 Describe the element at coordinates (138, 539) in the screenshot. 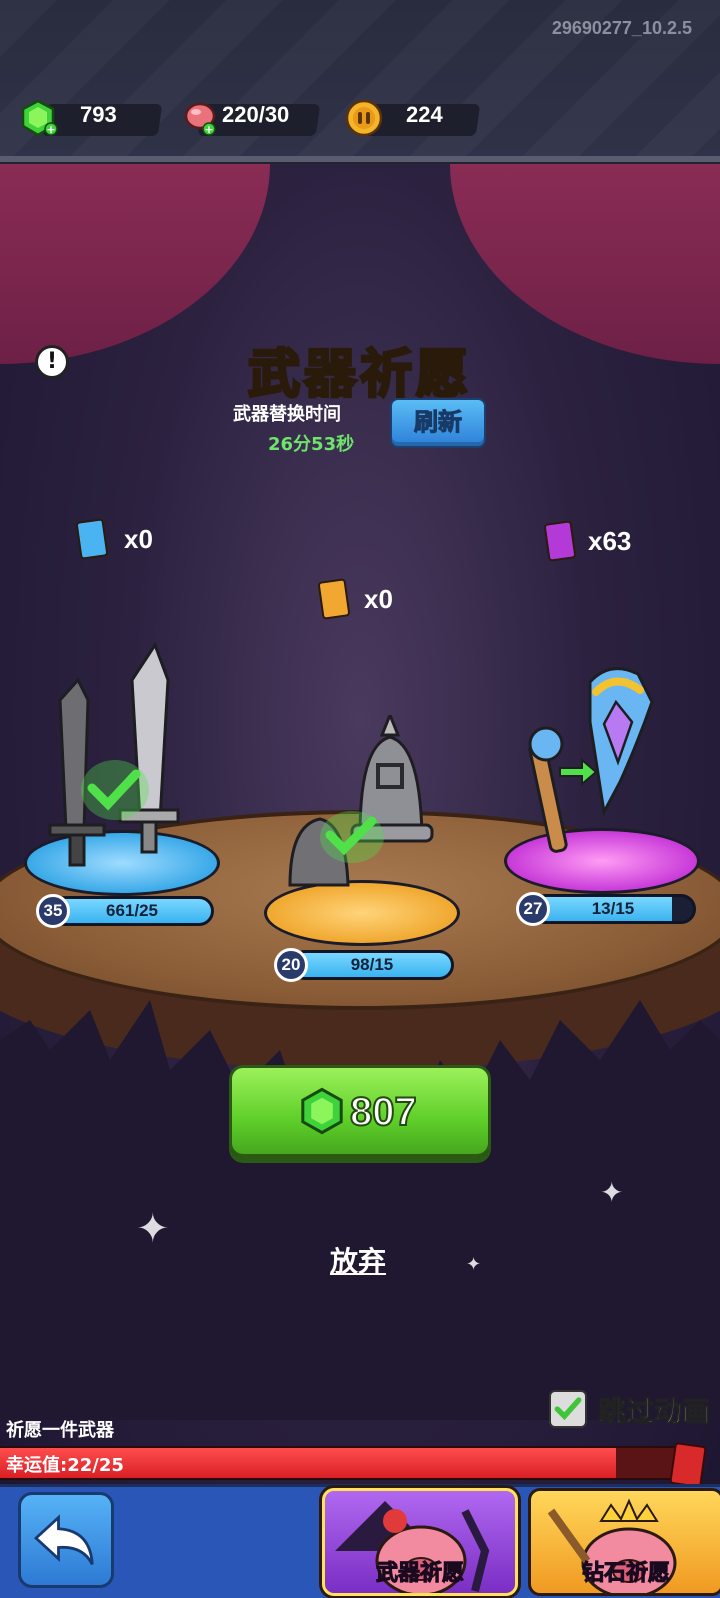

I see `blue-card-count: x0` at that location.